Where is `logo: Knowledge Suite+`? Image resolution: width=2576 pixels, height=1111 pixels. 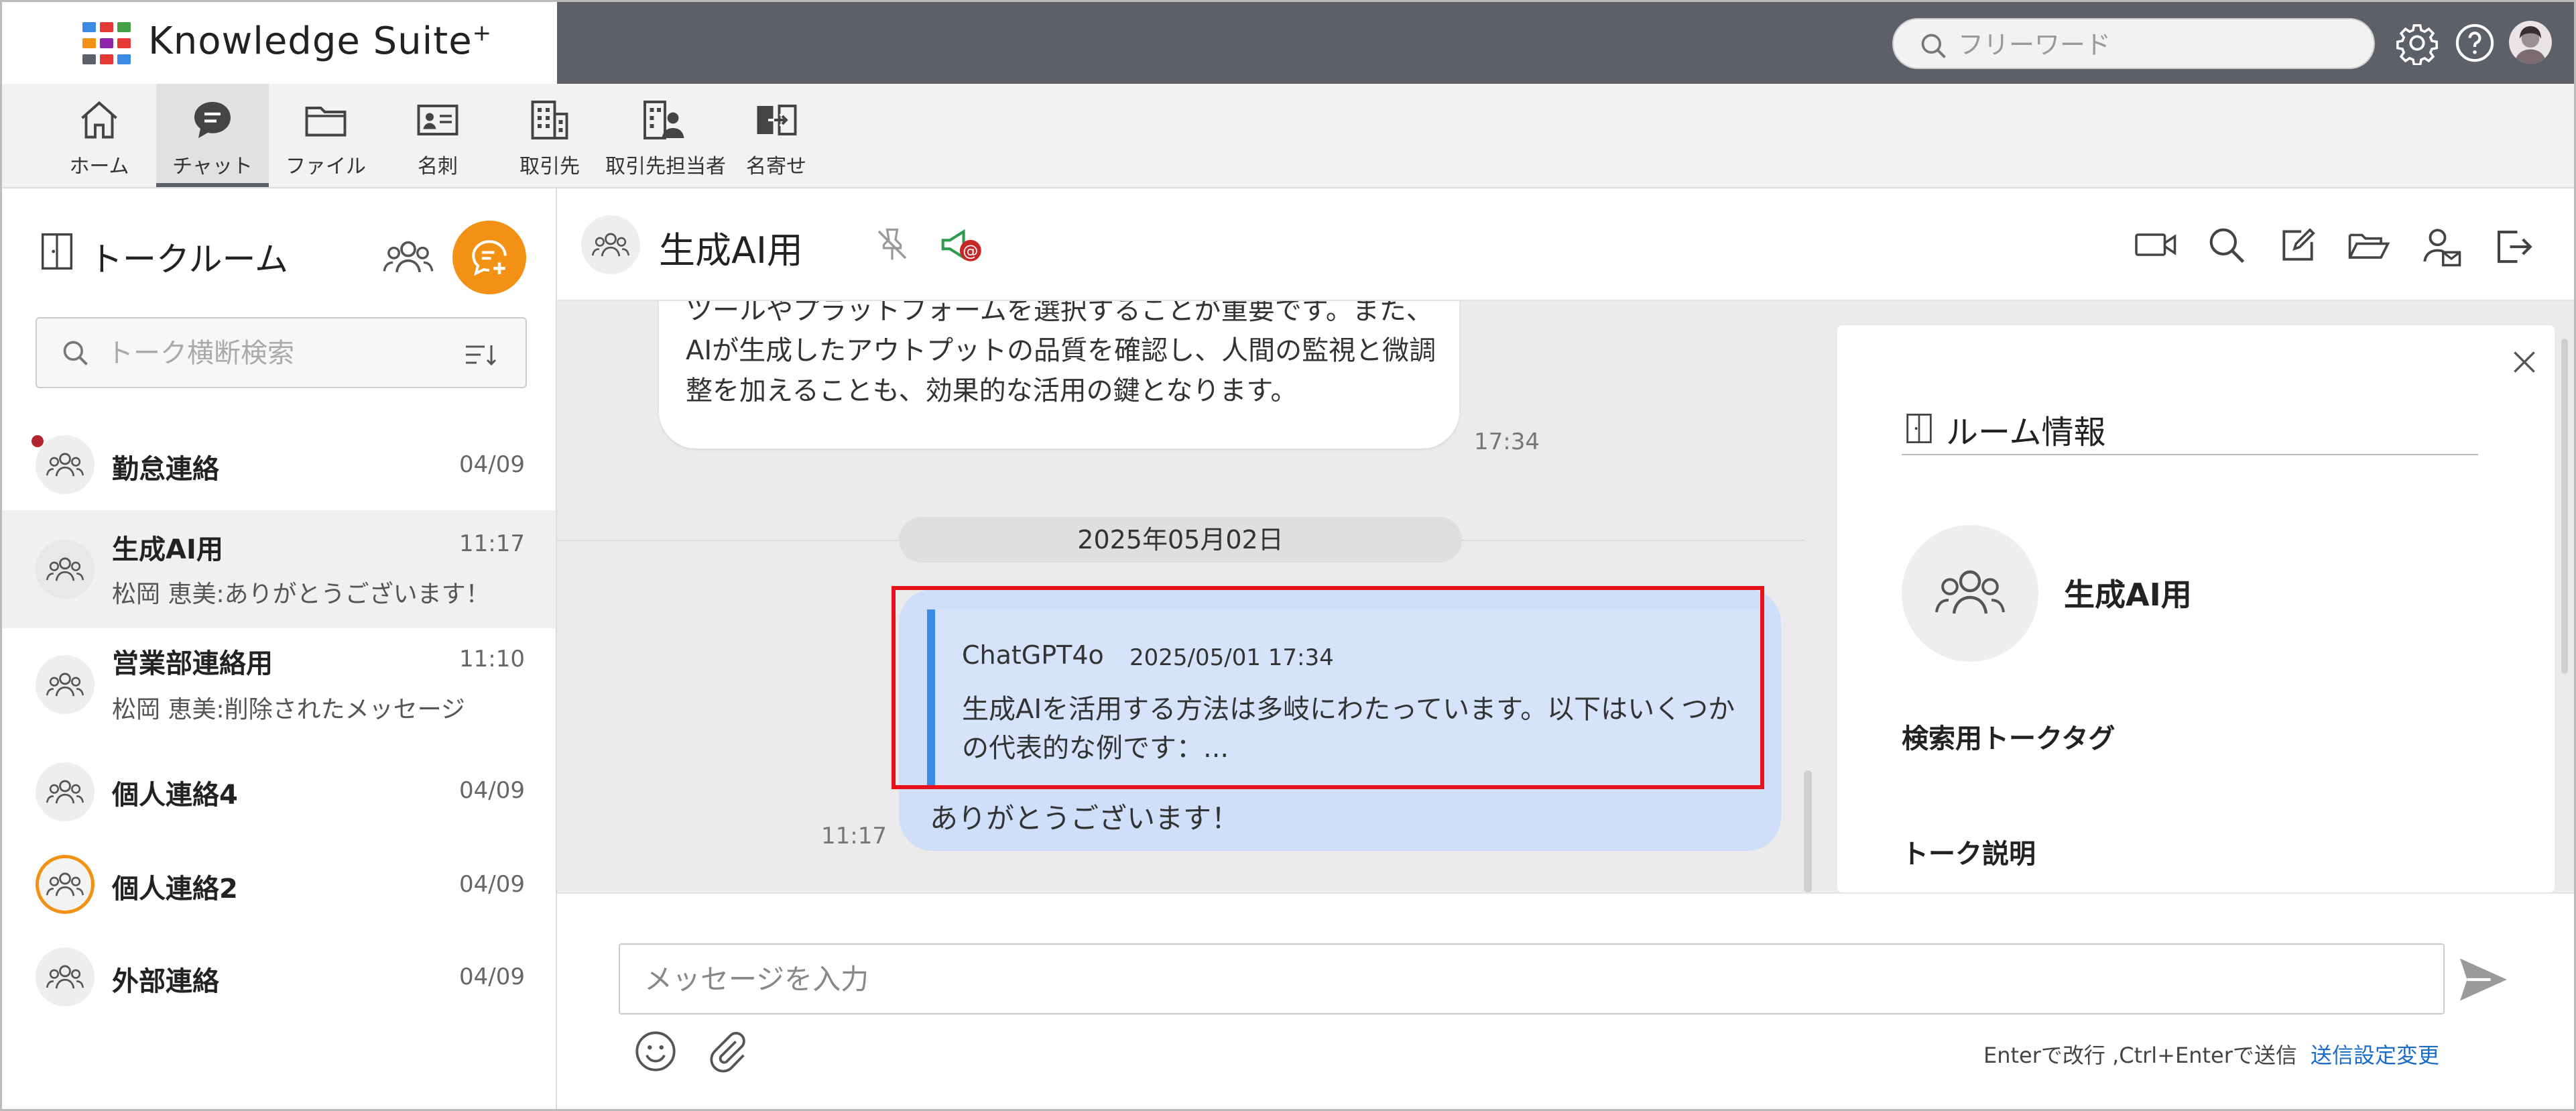
logo: Knowledge Suite+ is located at coordinates (280, 43).